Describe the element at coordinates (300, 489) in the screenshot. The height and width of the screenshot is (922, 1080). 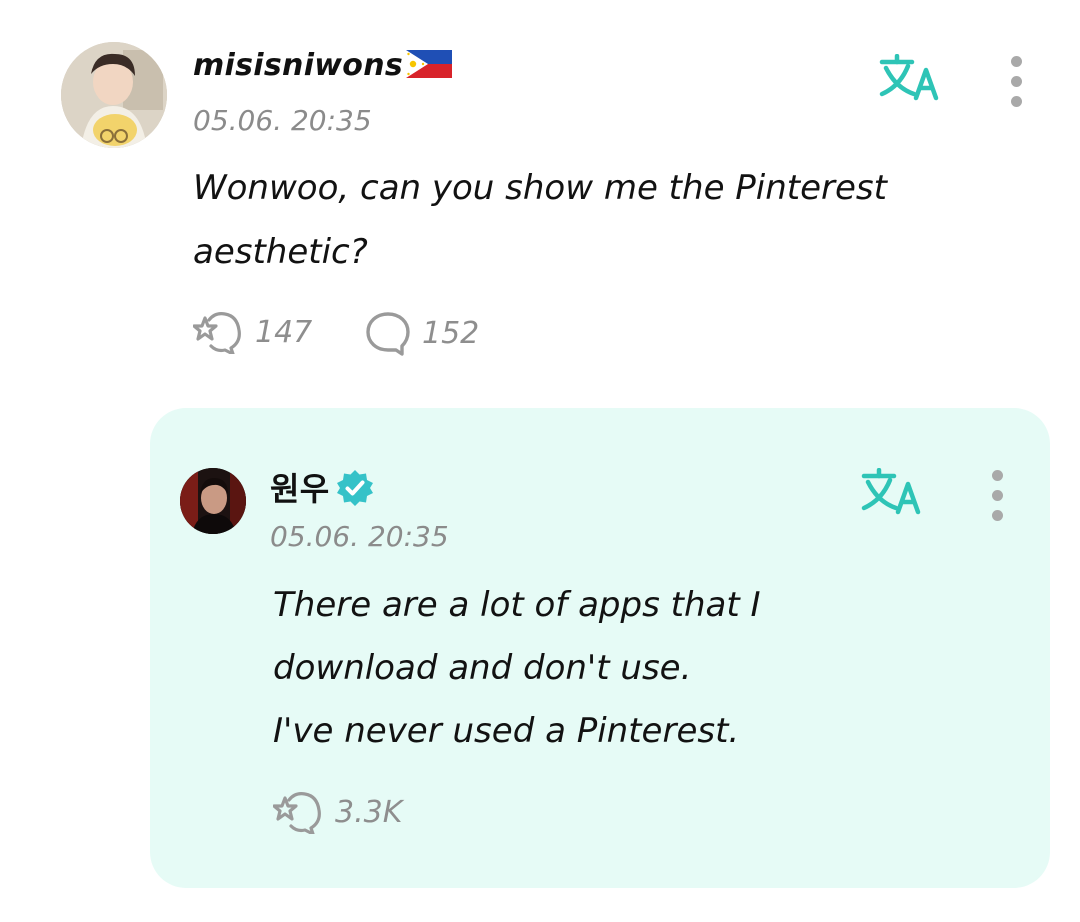
I see `username-text: 원우` at that location.